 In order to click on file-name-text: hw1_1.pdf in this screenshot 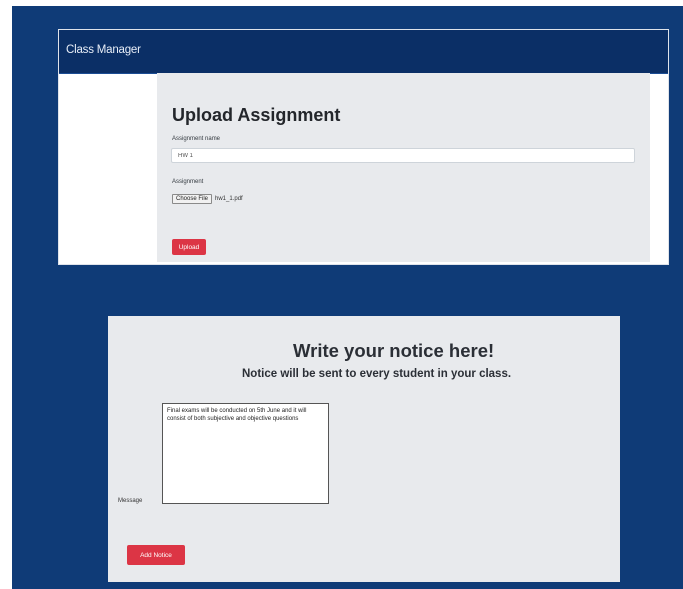, I will do `click(229, 198)`.